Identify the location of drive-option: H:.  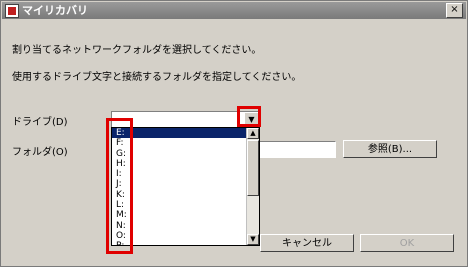
(185, 164).